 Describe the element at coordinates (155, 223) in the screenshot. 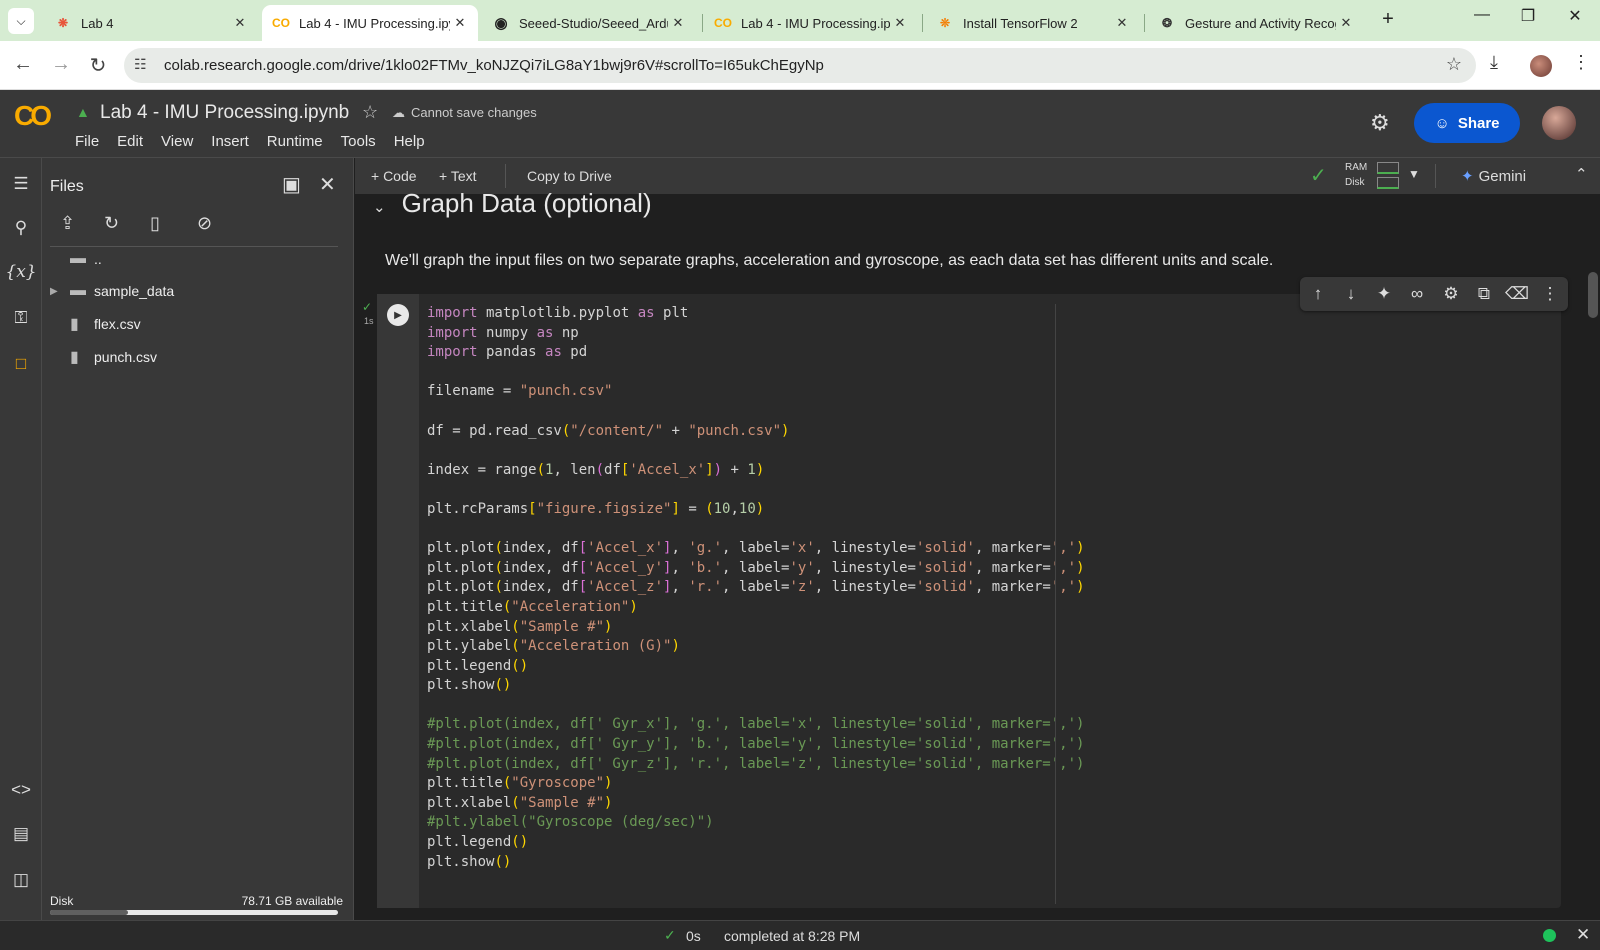

I see `mount-drive-icon: ▯` at that location.